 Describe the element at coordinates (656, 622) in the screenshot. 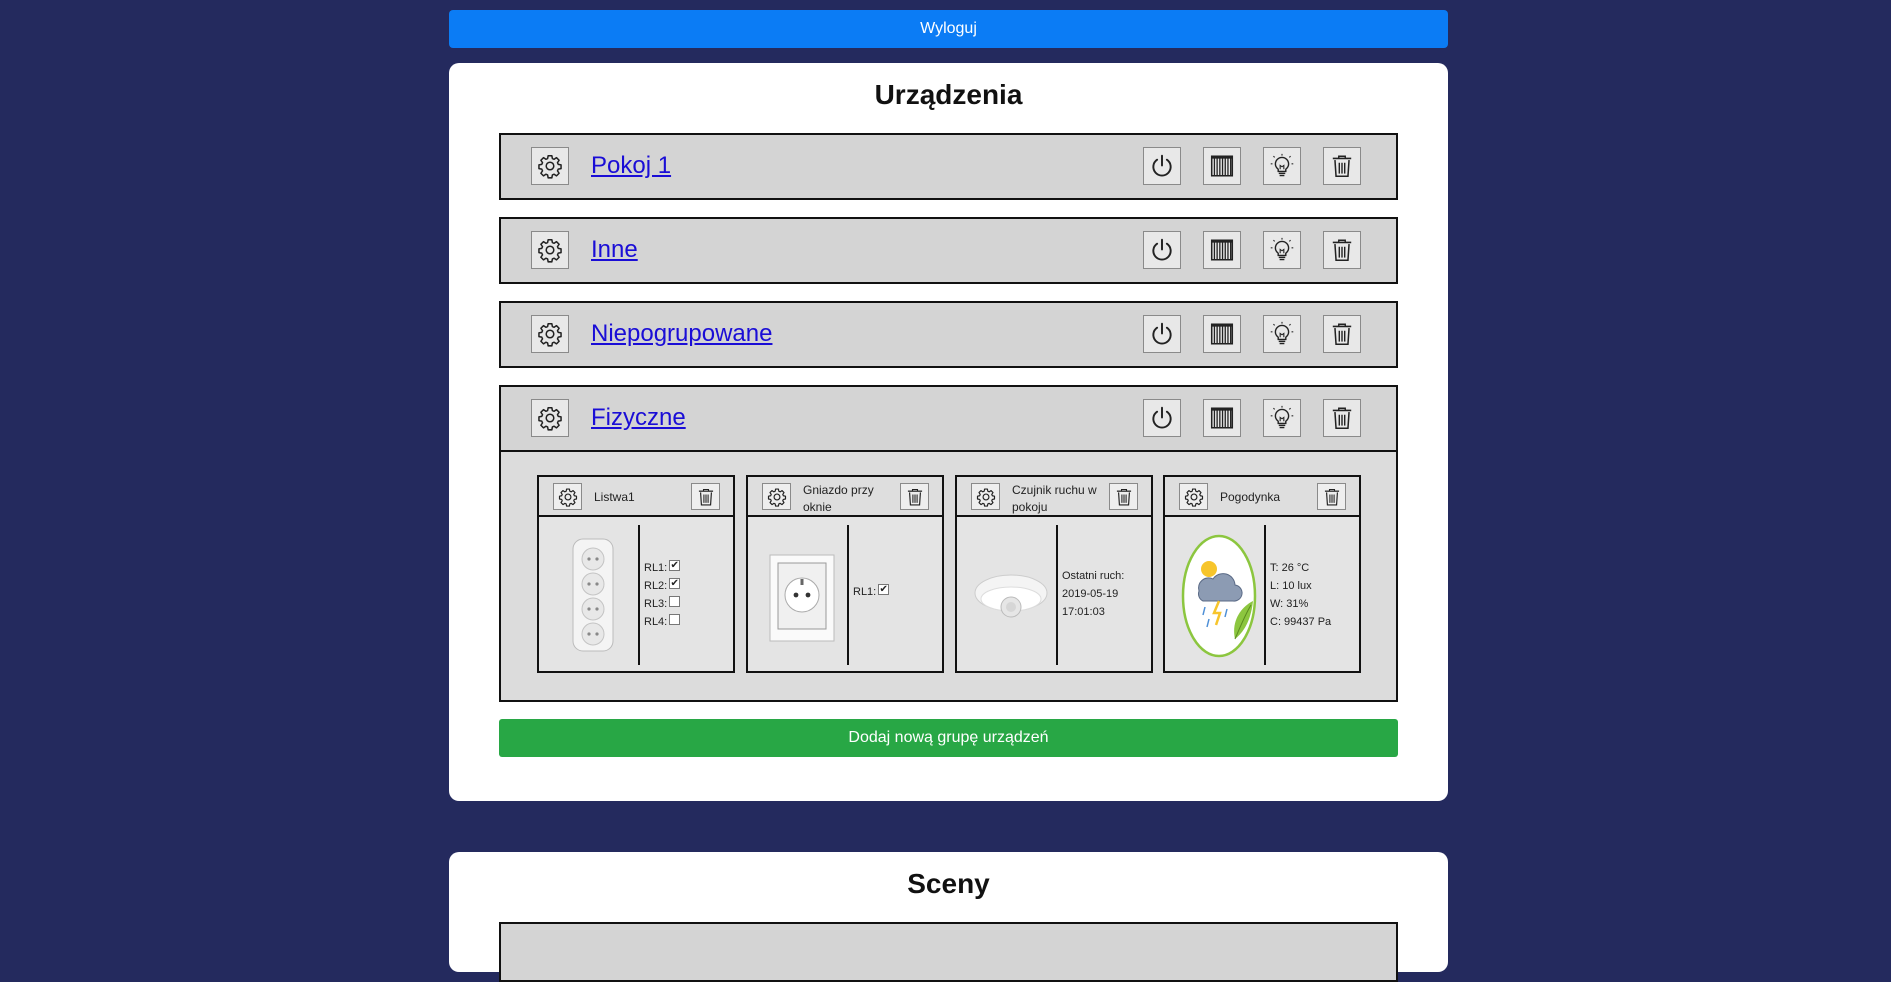

I see `relay-label: RL4:` at that location.